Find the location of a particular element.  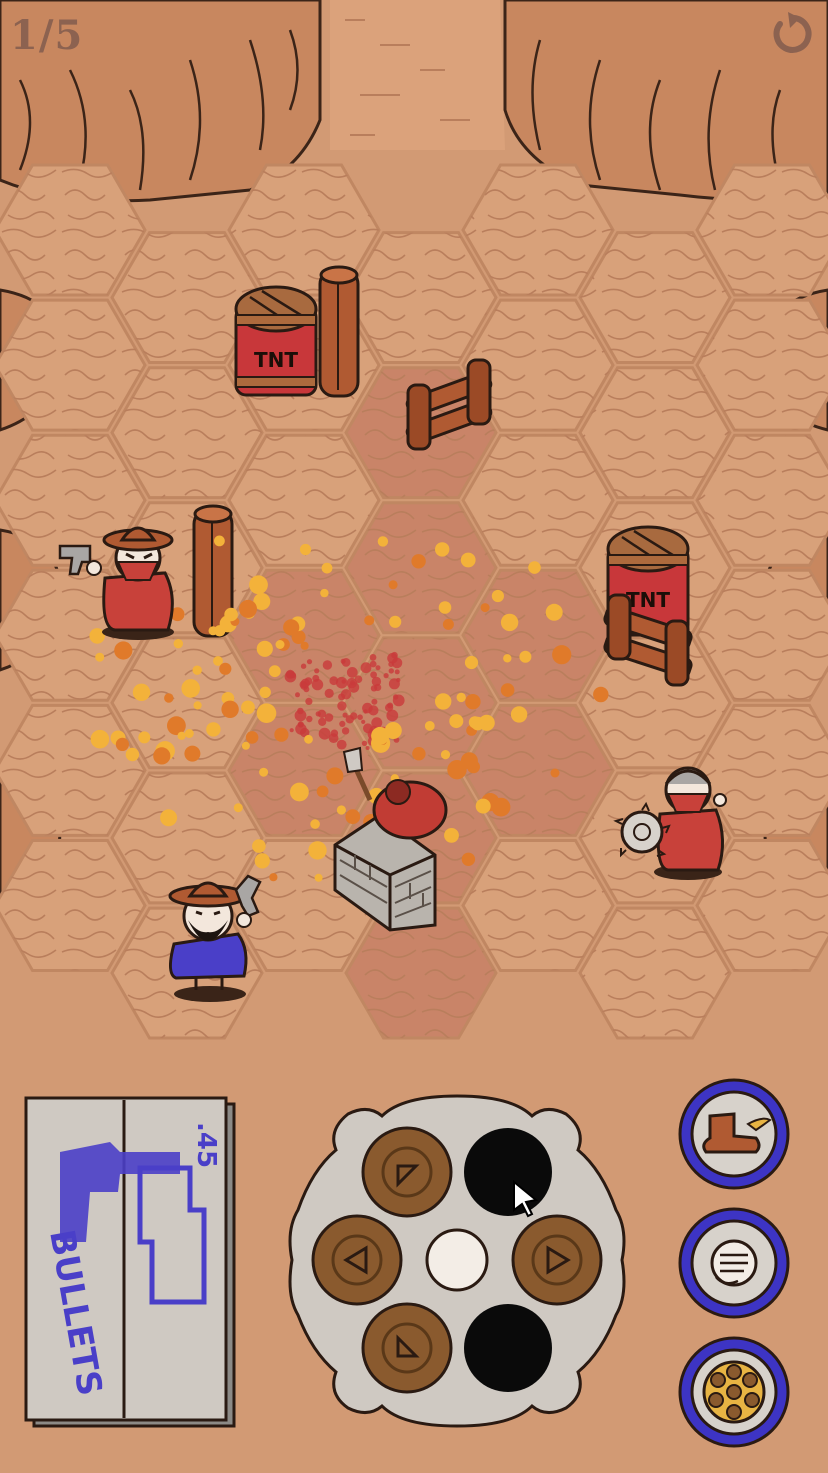

revolver-cylinder-icon is located at coordinates (734, 1392).